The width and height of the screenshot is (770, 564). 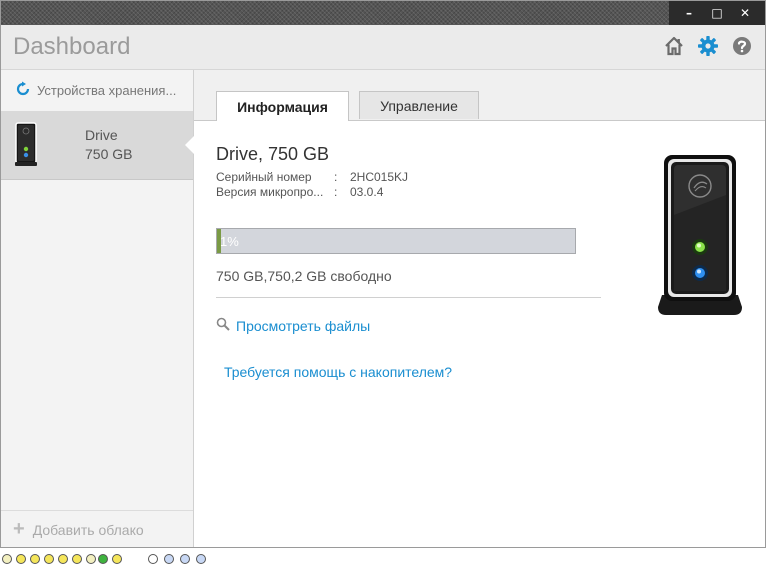 What do you see at coordinates (23, 90) in the screenshot?
I see `refresh-icon` at bounding box center [23, 90].